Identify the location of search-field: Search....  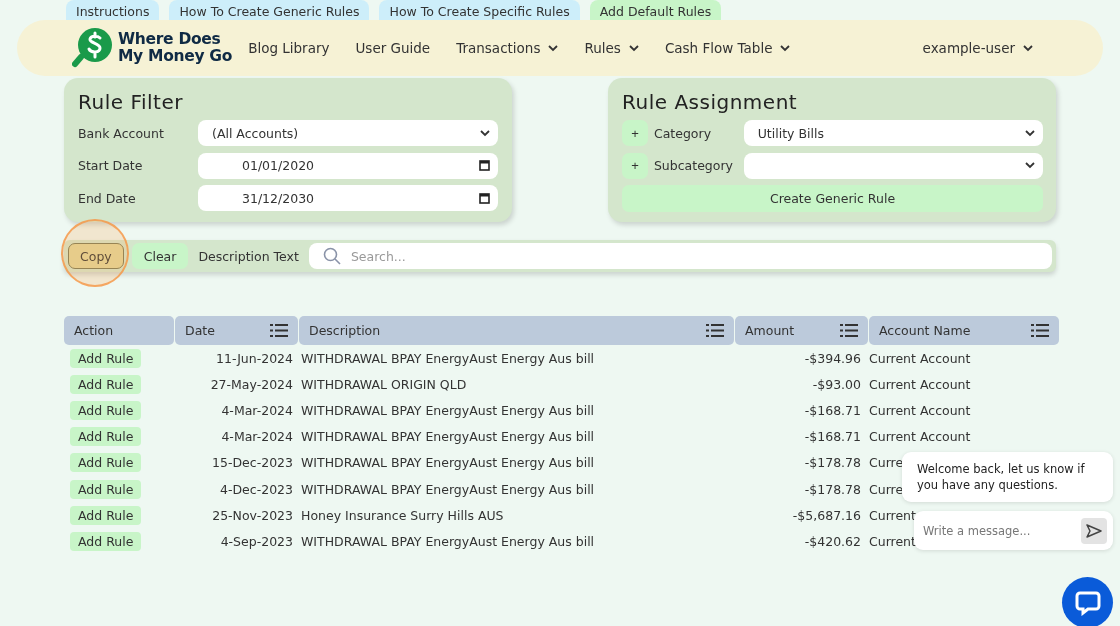
(680, 256).